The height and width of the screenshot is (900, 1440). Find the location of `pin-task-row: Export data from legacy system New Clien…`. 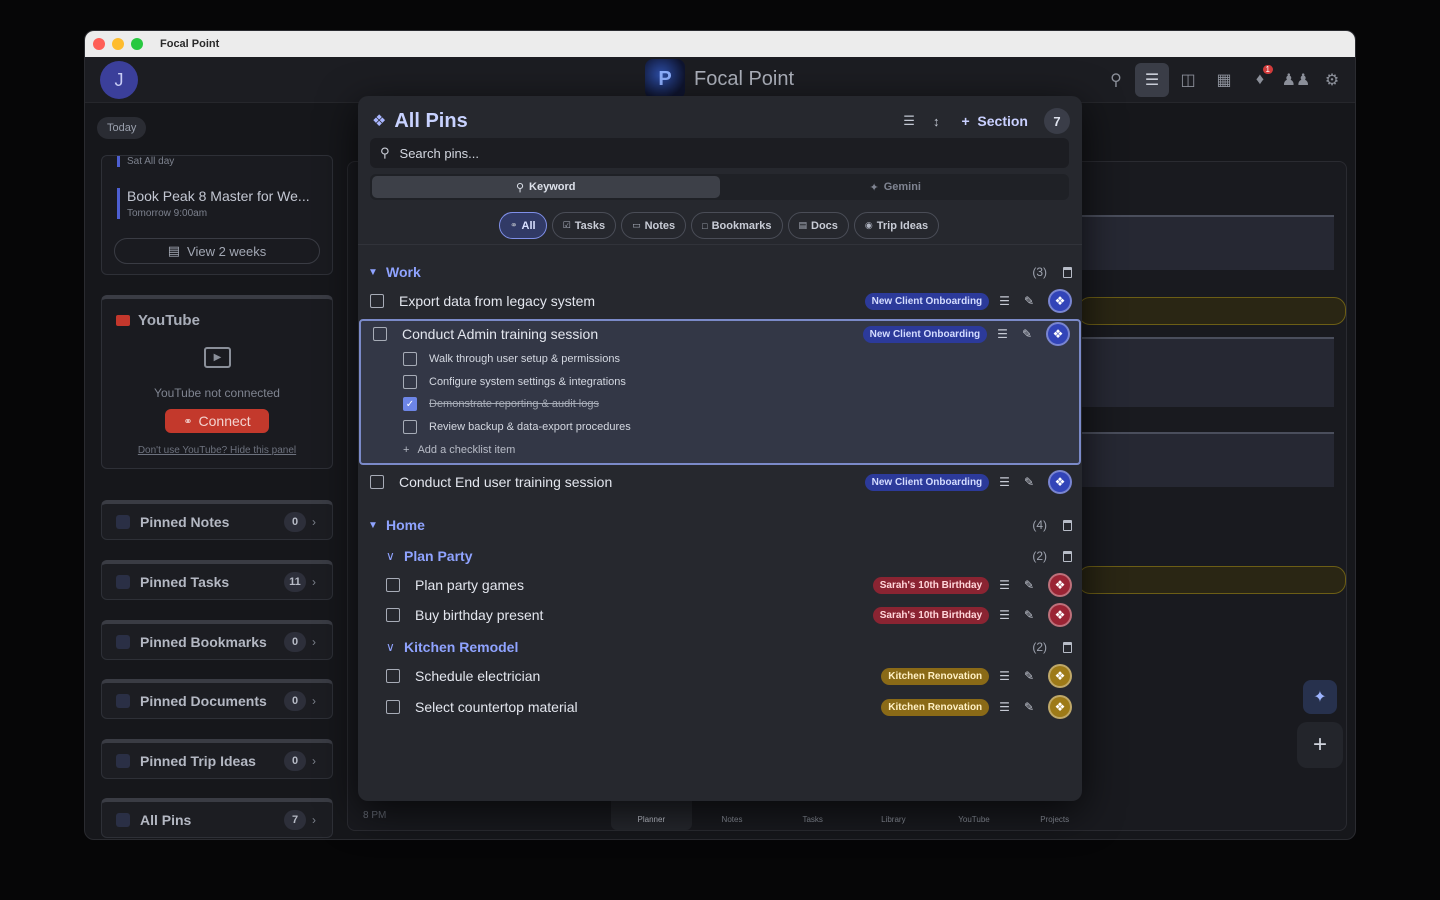

pin-task-row: Export data from legacy system New Clien… is located at coordinates (720, 301).